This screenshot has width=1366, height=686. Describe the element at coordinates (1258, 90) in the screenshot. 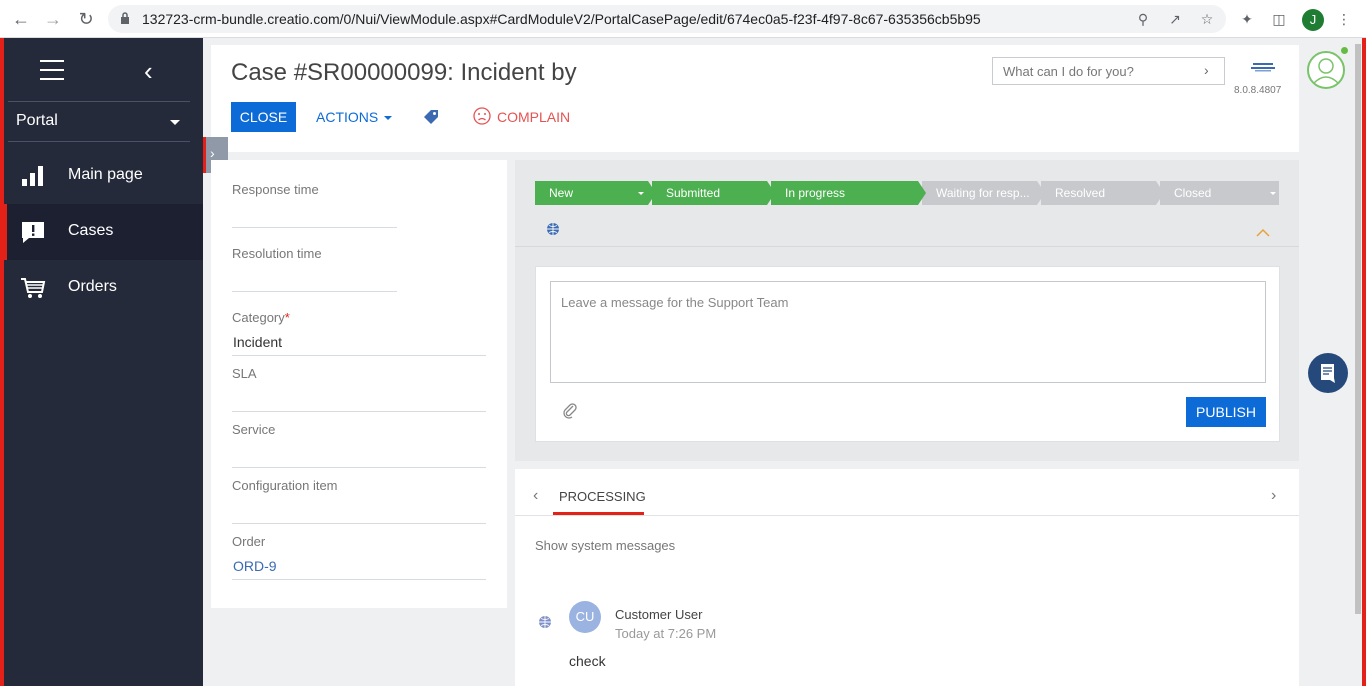

I see `version-label: 8.0.8.4807` at that location.